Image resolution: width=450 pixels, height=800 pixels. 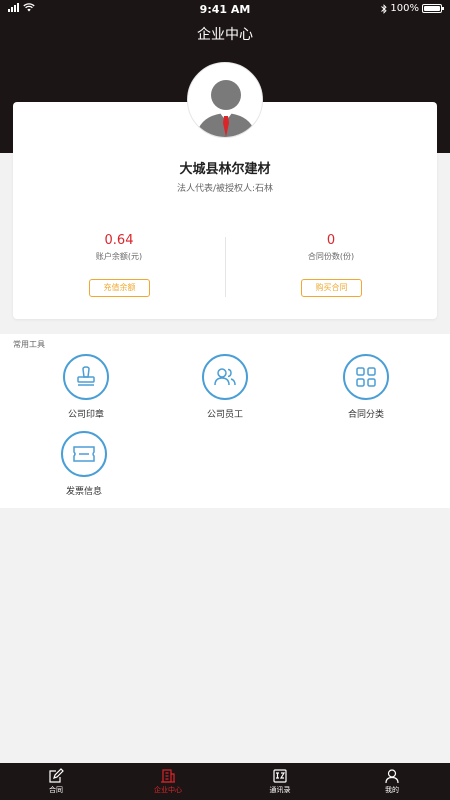 I want to click on seal-icon, so click(x=86, y=376).